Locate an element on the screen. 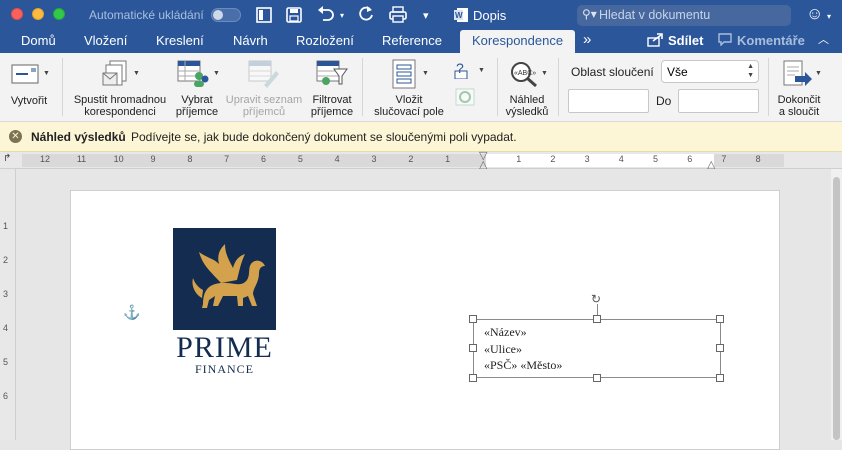 This screenshot has width=842, height=450. ruler-number: 6 is located at coordinates (264, 159).